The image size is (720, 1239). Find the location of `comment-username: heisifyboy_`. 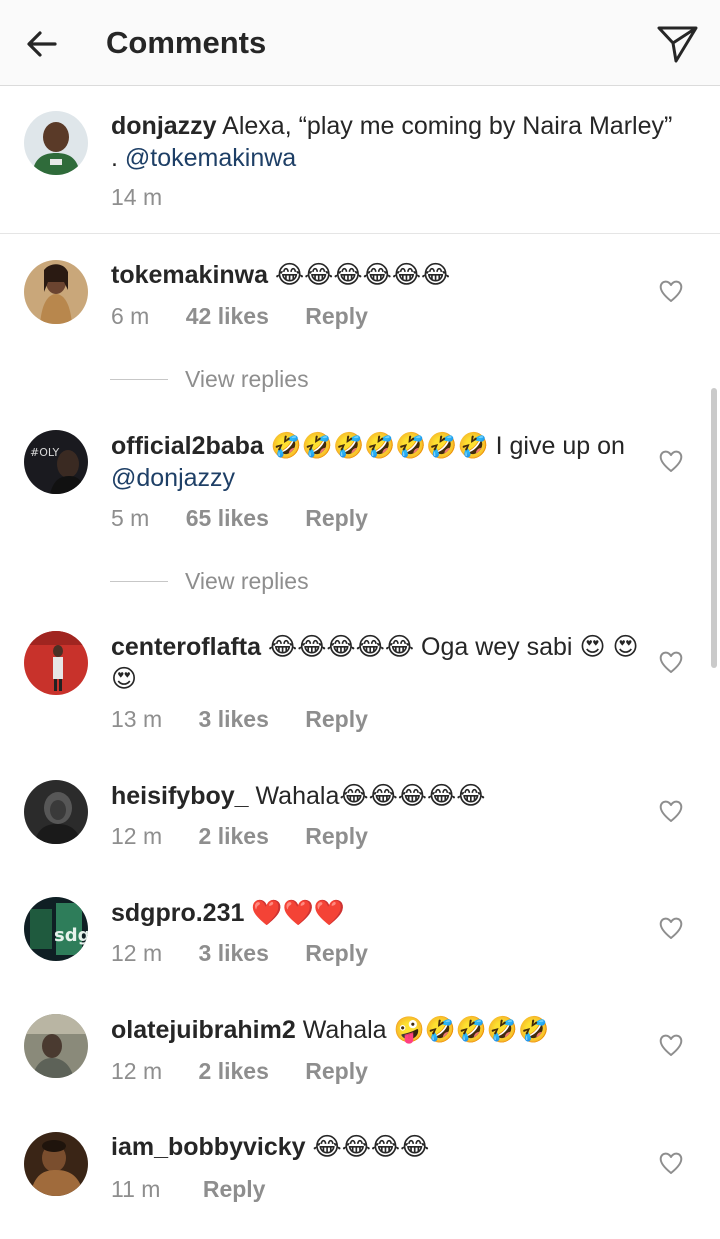

comment-username: heisifyboy_ is located at coordinates (180, 796).